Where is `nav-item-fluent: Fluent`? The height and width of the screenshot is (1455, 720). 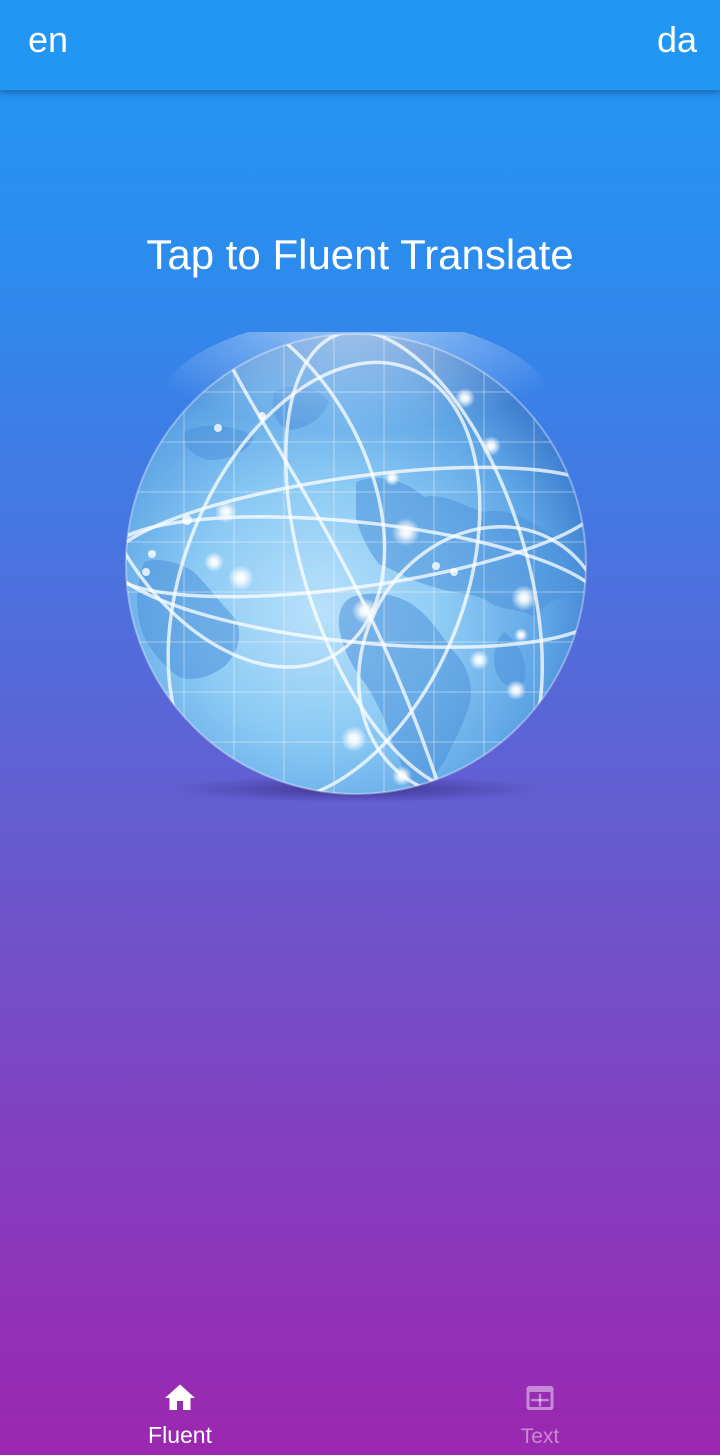
nav-item-fluent: Fluent is located at coordinates (180, 1408).